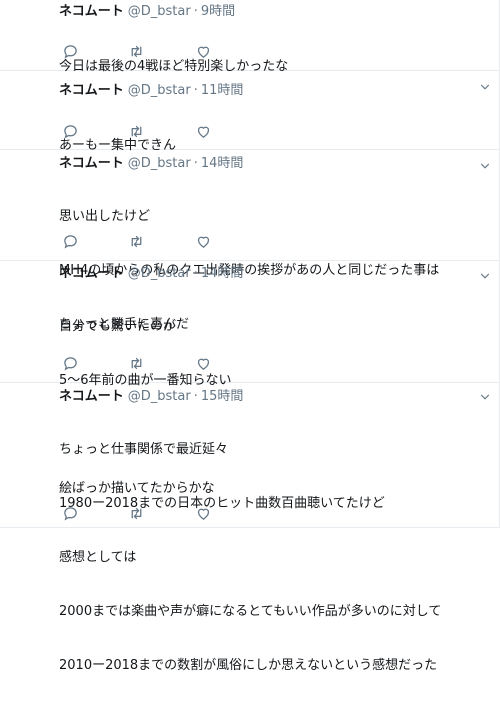  I want to click on tweet-text-line: 感想としては, so click(98, 557).